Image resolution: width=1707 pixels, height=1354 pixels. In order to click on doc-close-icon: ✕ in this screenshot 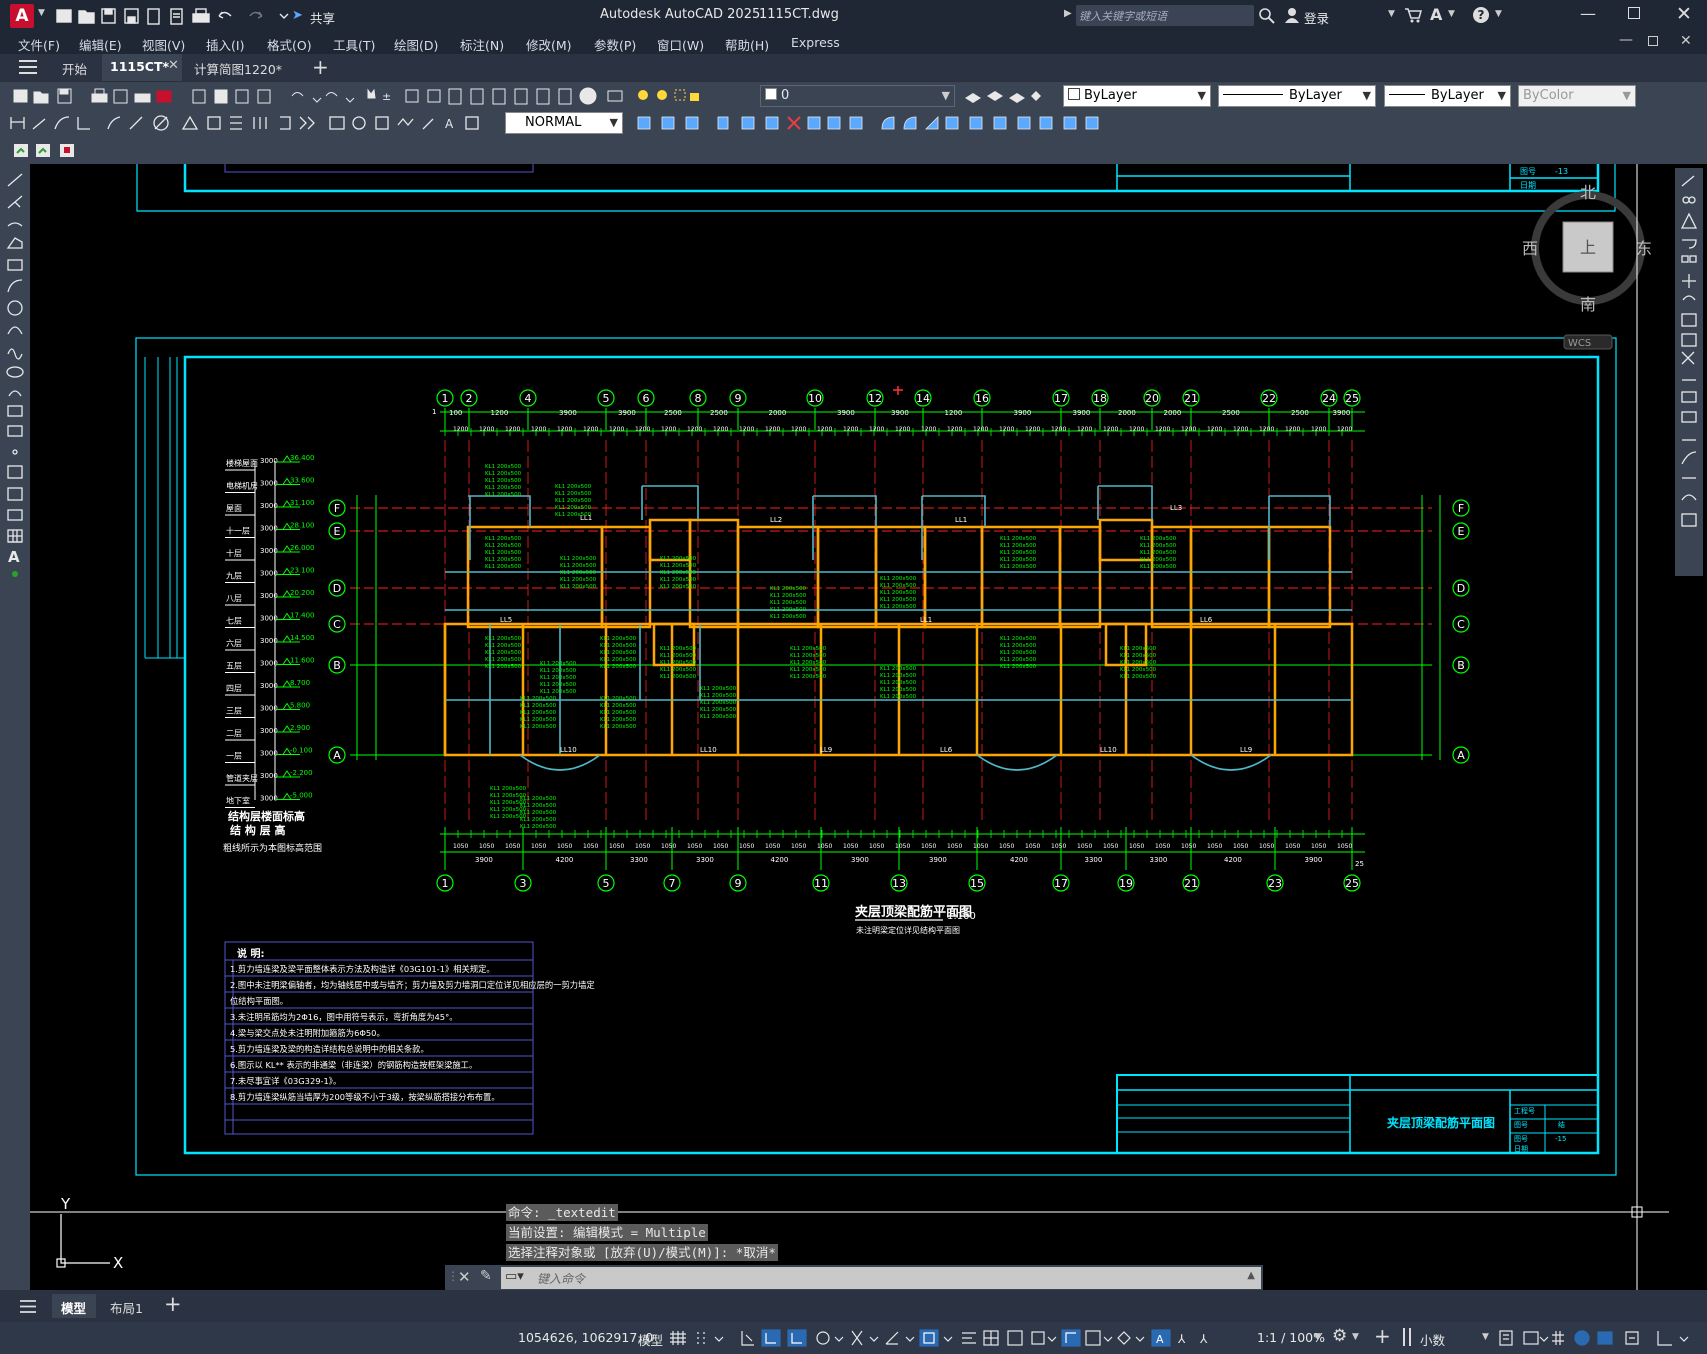, I will do `click(1686, 41)`.